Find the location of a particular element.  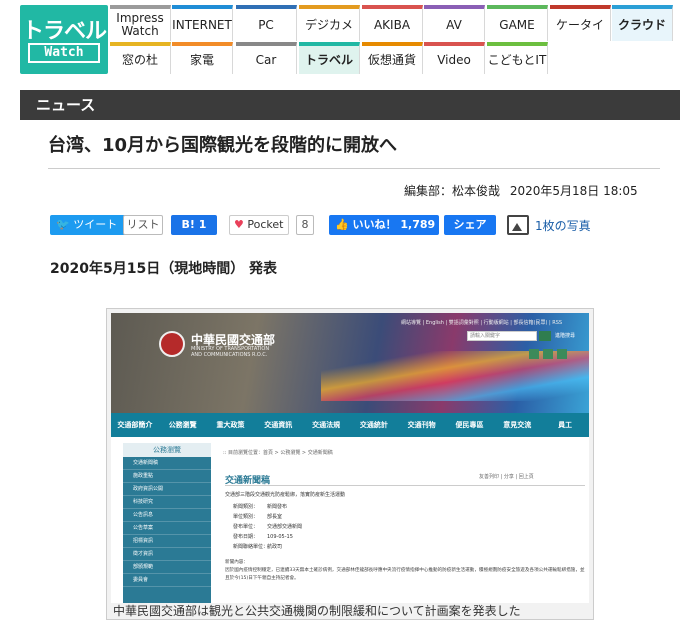

ministry-meta-key: 單位類別： is located at coordinates (246, 517).